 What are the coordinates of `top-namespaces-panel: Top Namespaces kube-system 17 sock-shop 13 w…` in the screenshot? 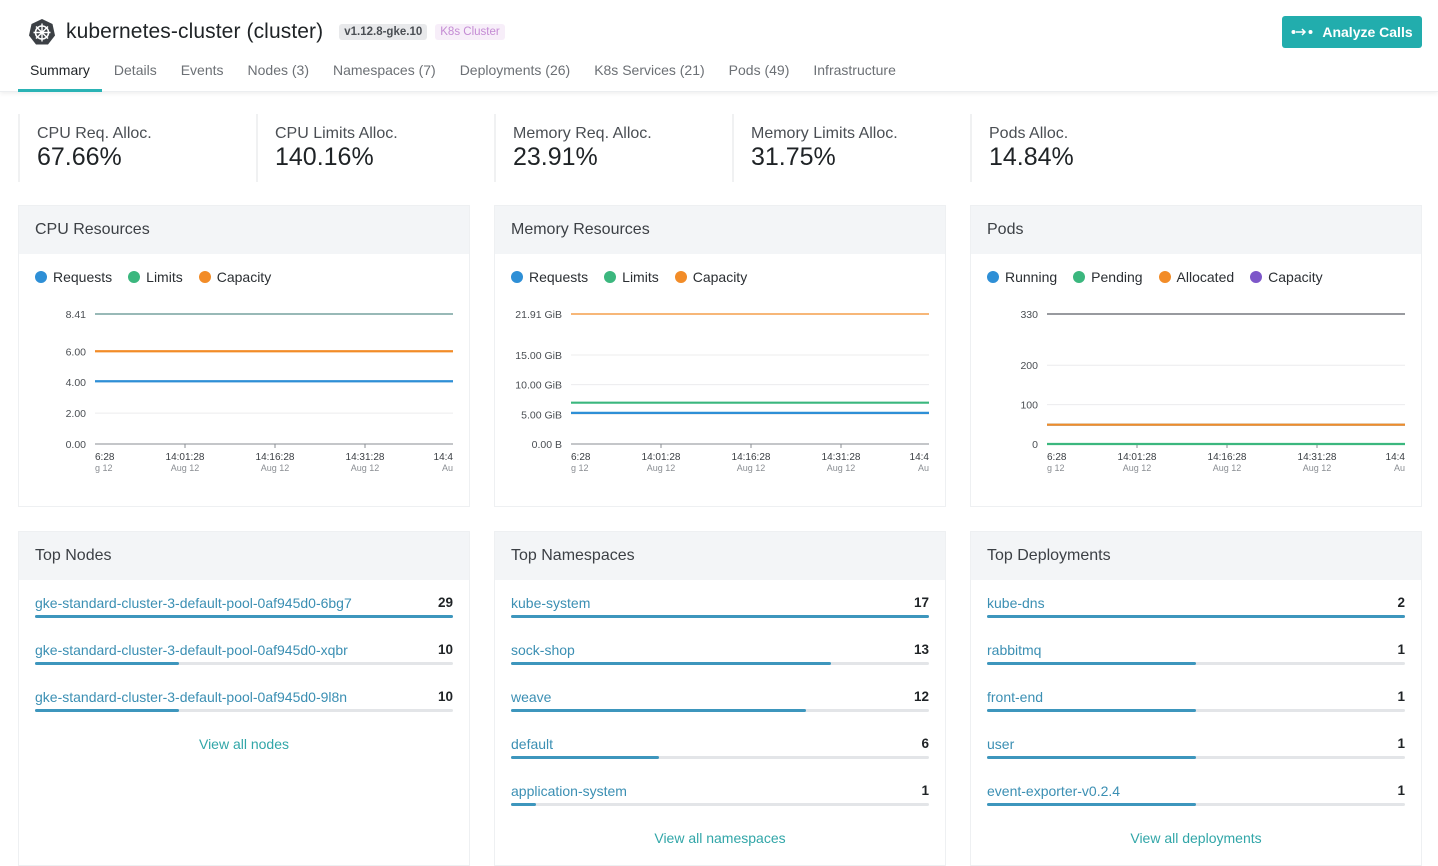 It's located at (720, 698).